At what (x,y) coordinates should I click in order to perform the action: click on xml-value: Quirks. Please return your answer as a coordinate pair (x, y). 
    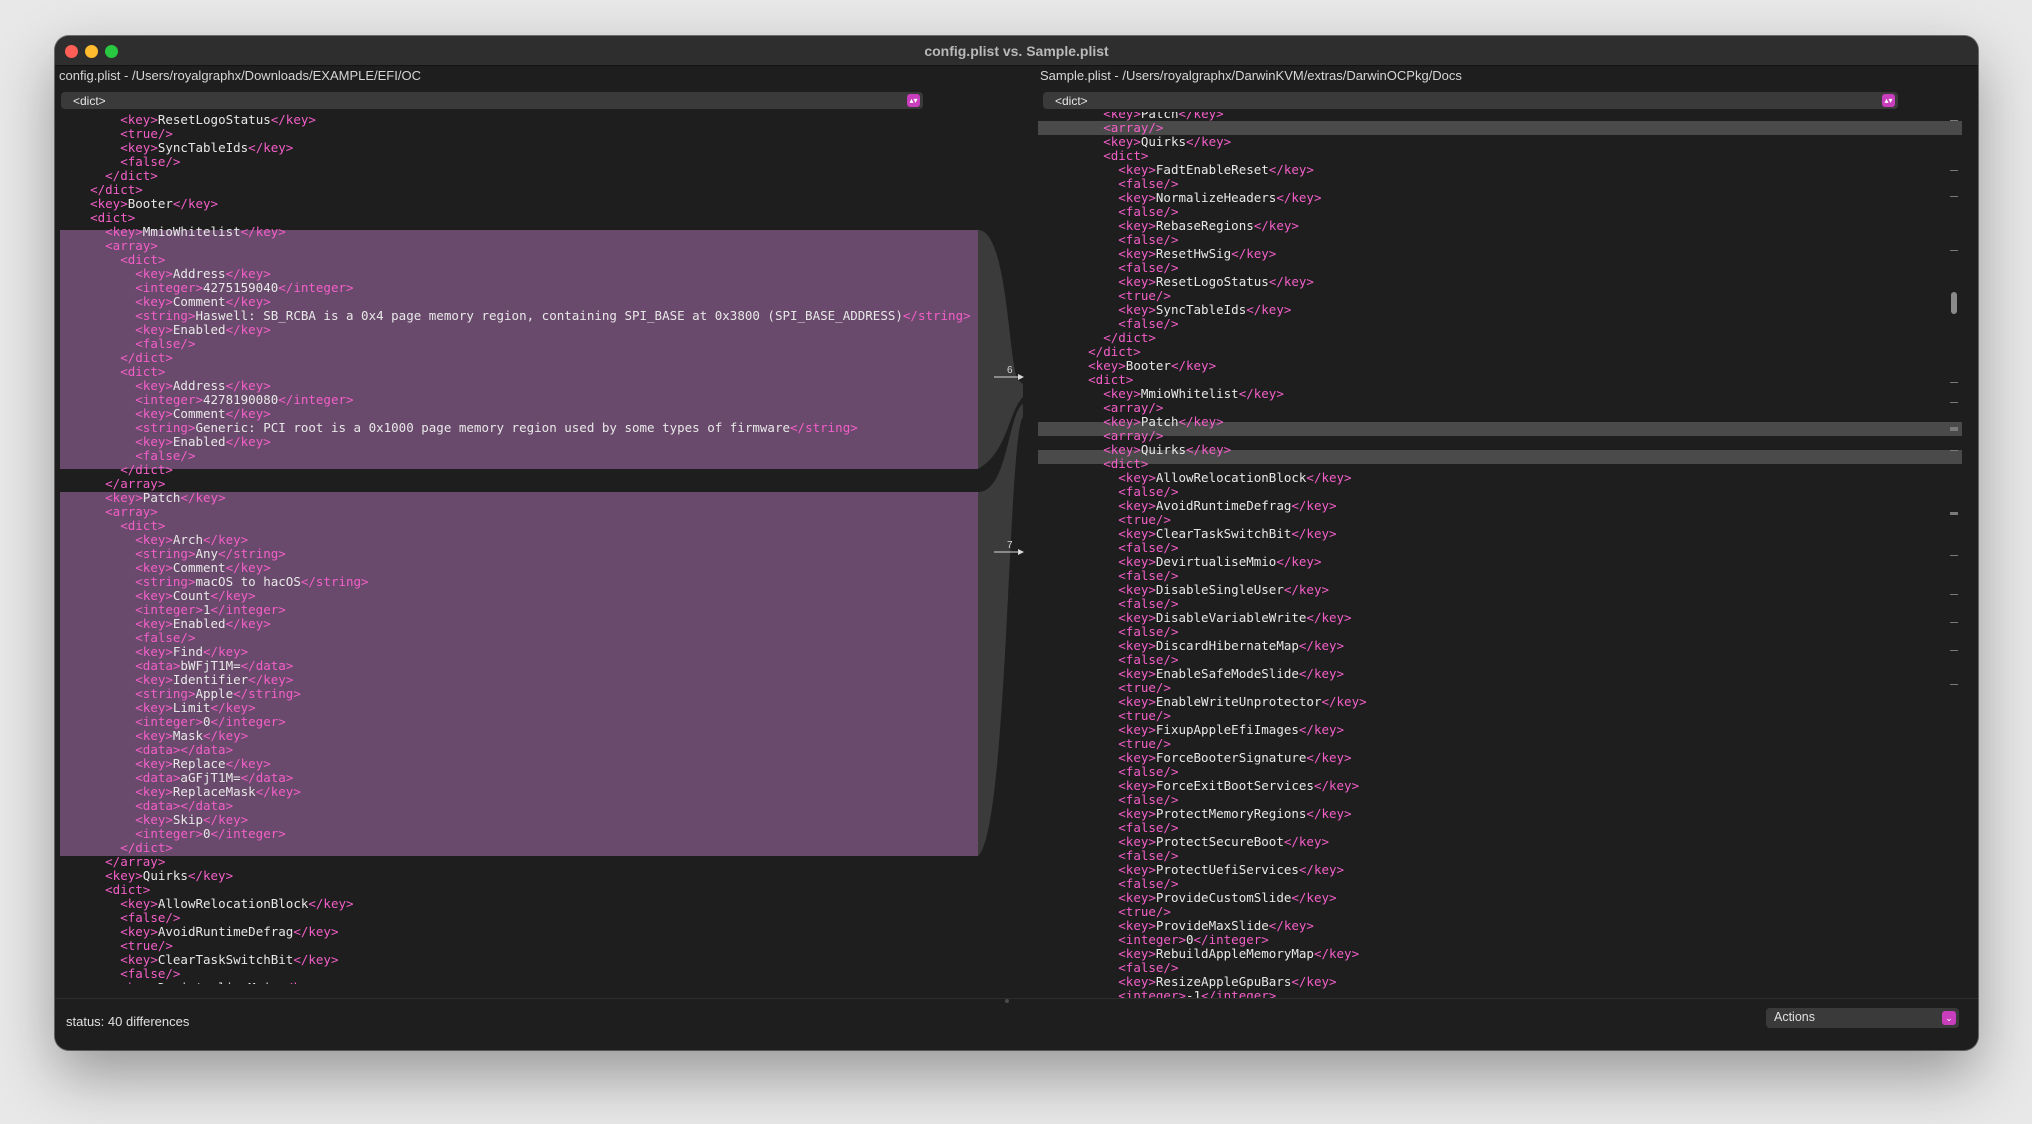
    Looking at the image, I should click on (165, 875).